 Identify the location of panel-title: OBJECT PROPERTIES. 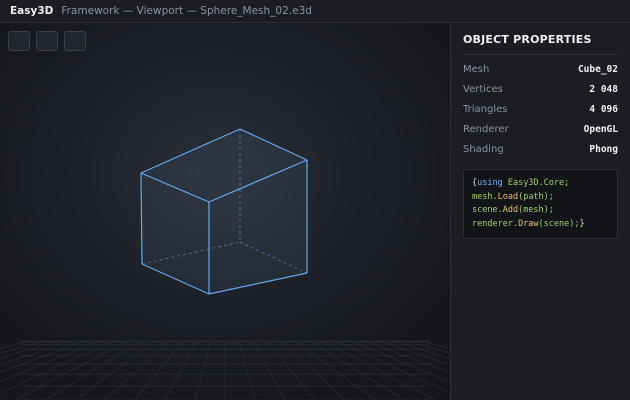
(540, 44).